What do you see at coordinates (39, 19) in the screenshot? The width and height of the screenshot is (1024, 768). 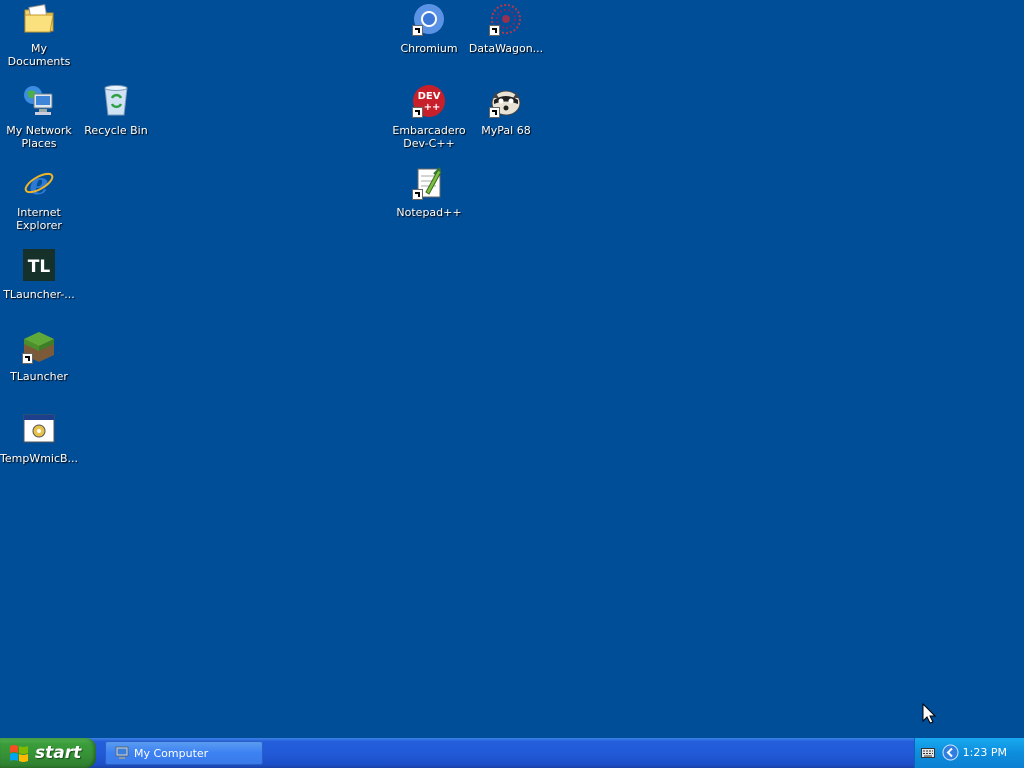 I see `my-documents-icon` at bounding box center [39, 19].